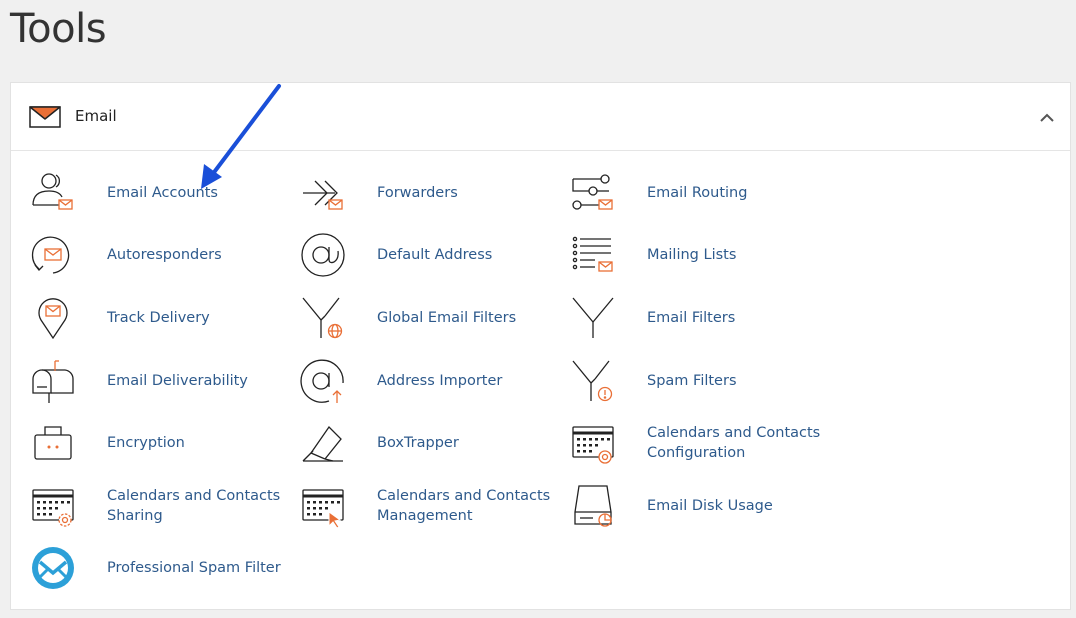 Image resolution: width=1076 pixels, height=618 pixels. Describe the element at coordinates (1047, 119) in the screenshot. I see `chevron-up-icon` at that location.